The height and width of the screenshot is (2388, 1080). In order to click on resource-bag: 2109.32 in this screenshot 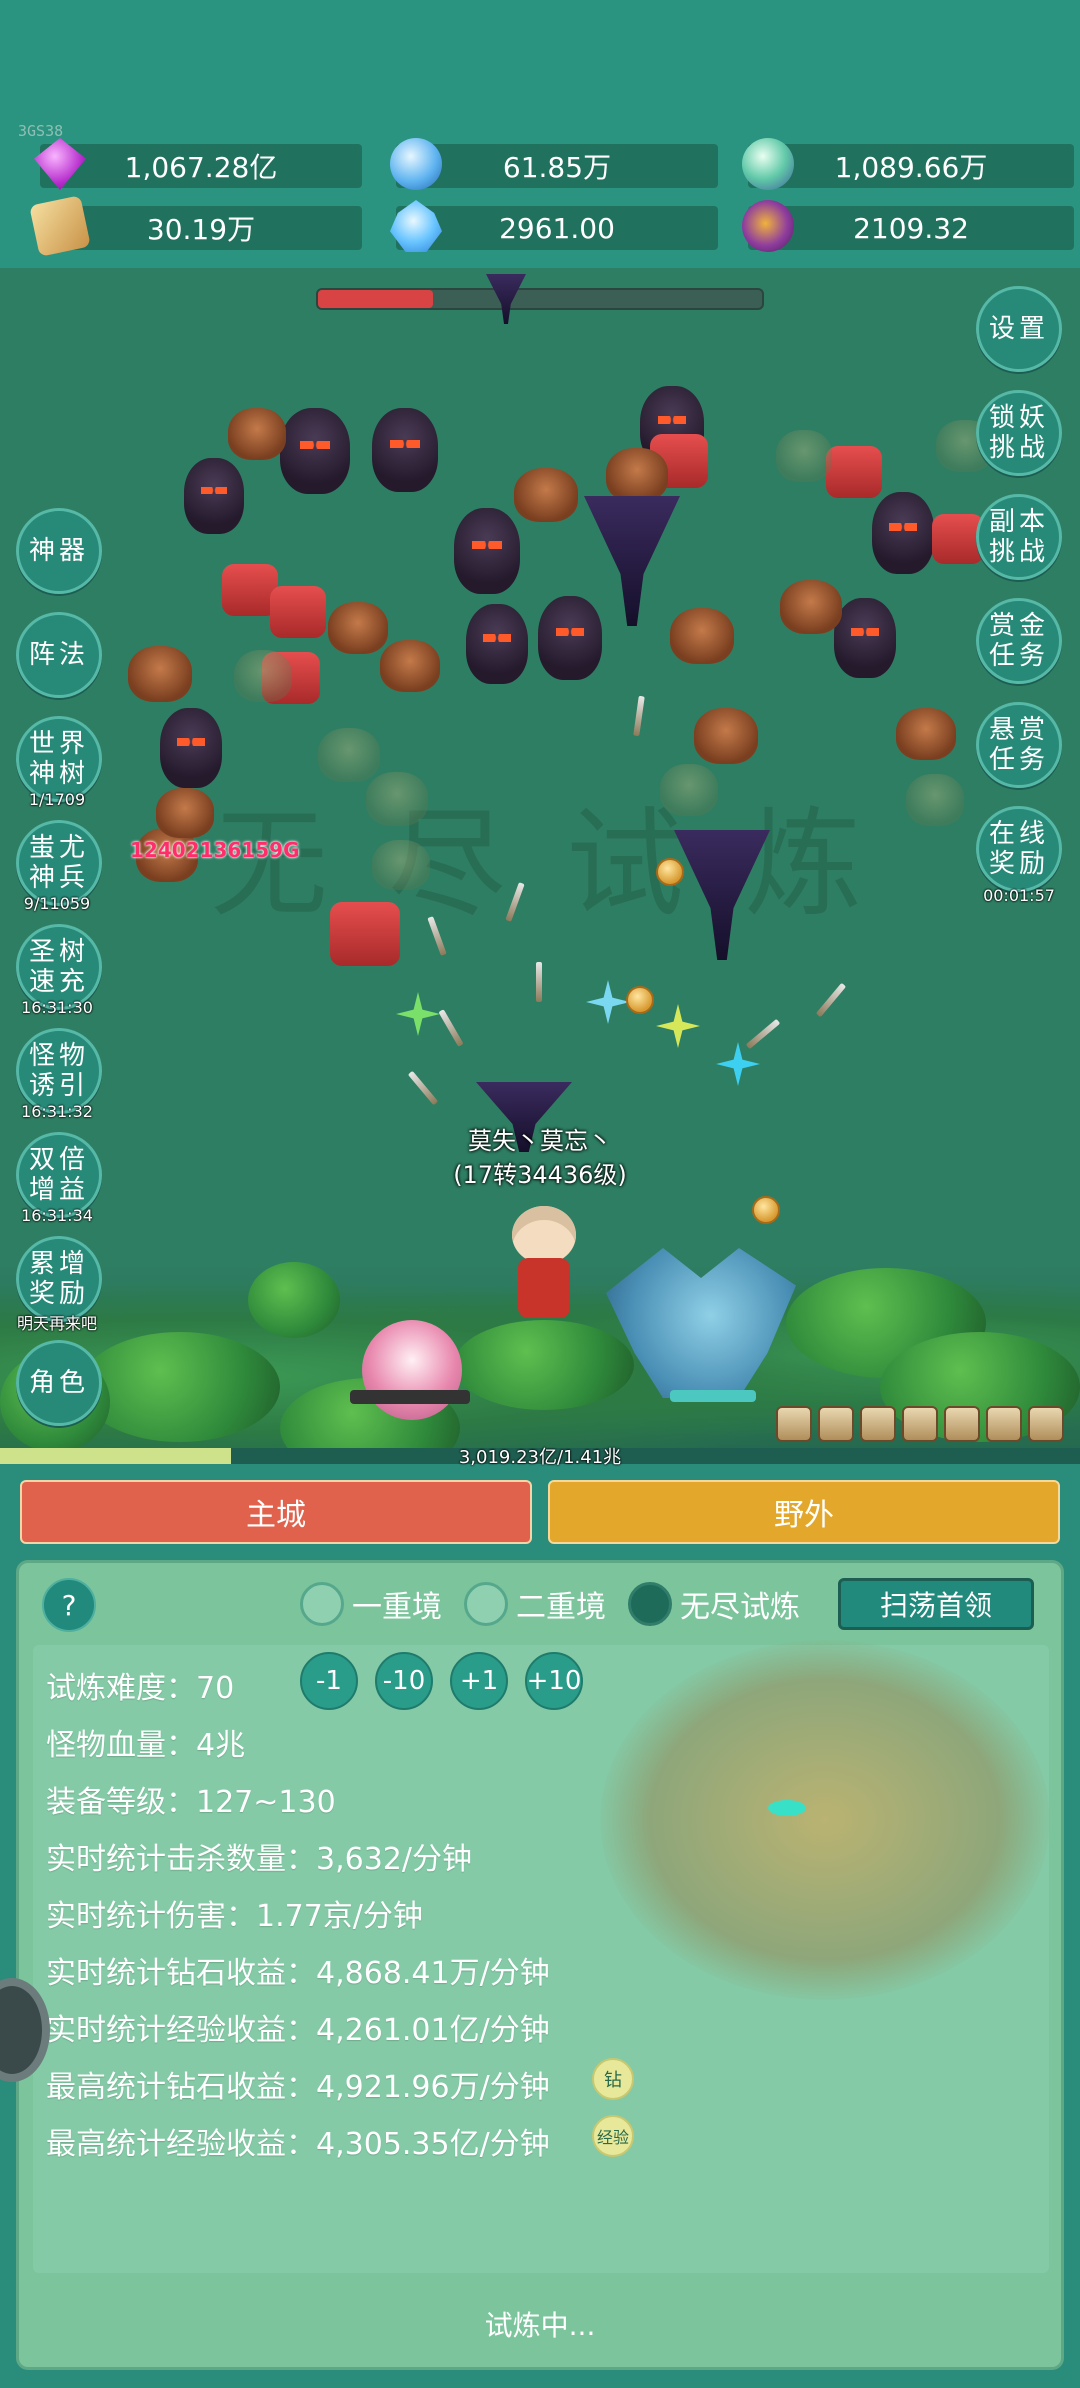, I will do `click(908, 226)`.